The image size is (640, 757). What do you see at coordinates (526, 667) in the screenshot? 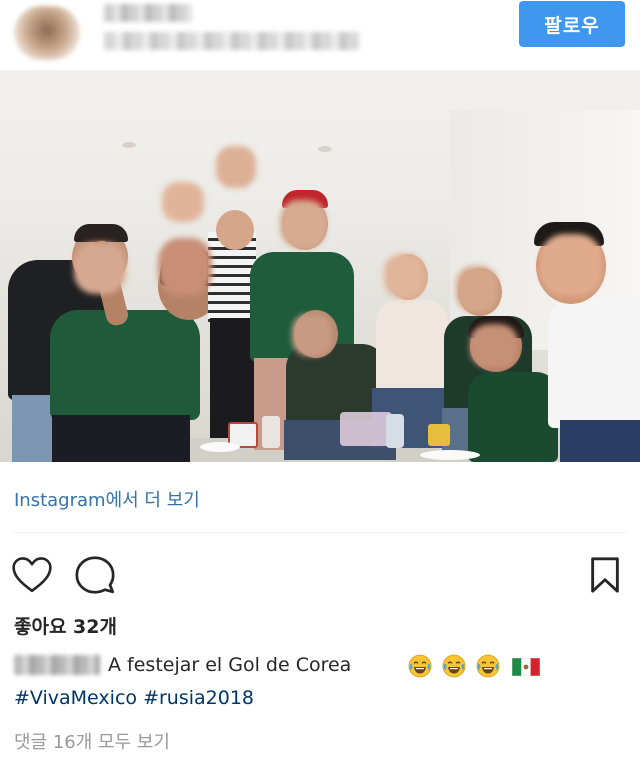
I see `mexico-flag-emoji` at bounding box center [526, 667].